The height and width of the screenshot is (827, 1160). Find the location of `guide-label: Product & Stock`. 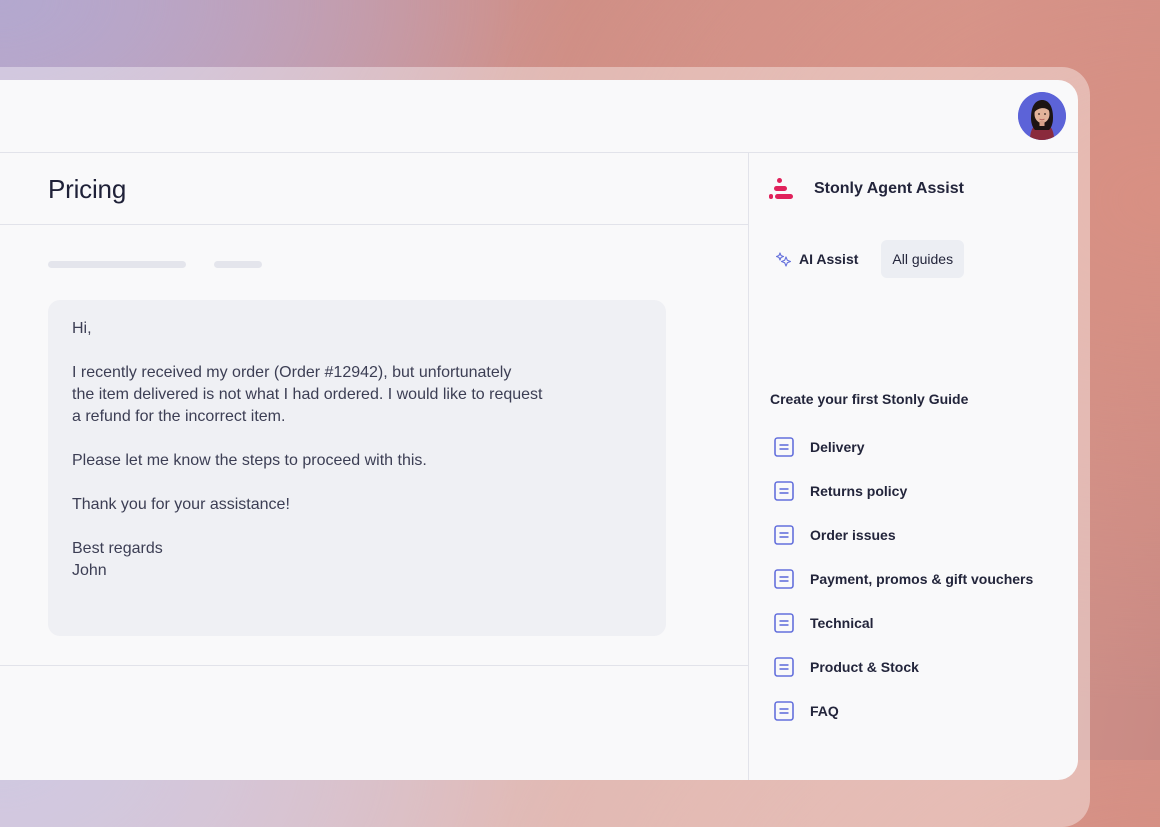

guide-label: Product & Stock is located at coordinates (864, 667).